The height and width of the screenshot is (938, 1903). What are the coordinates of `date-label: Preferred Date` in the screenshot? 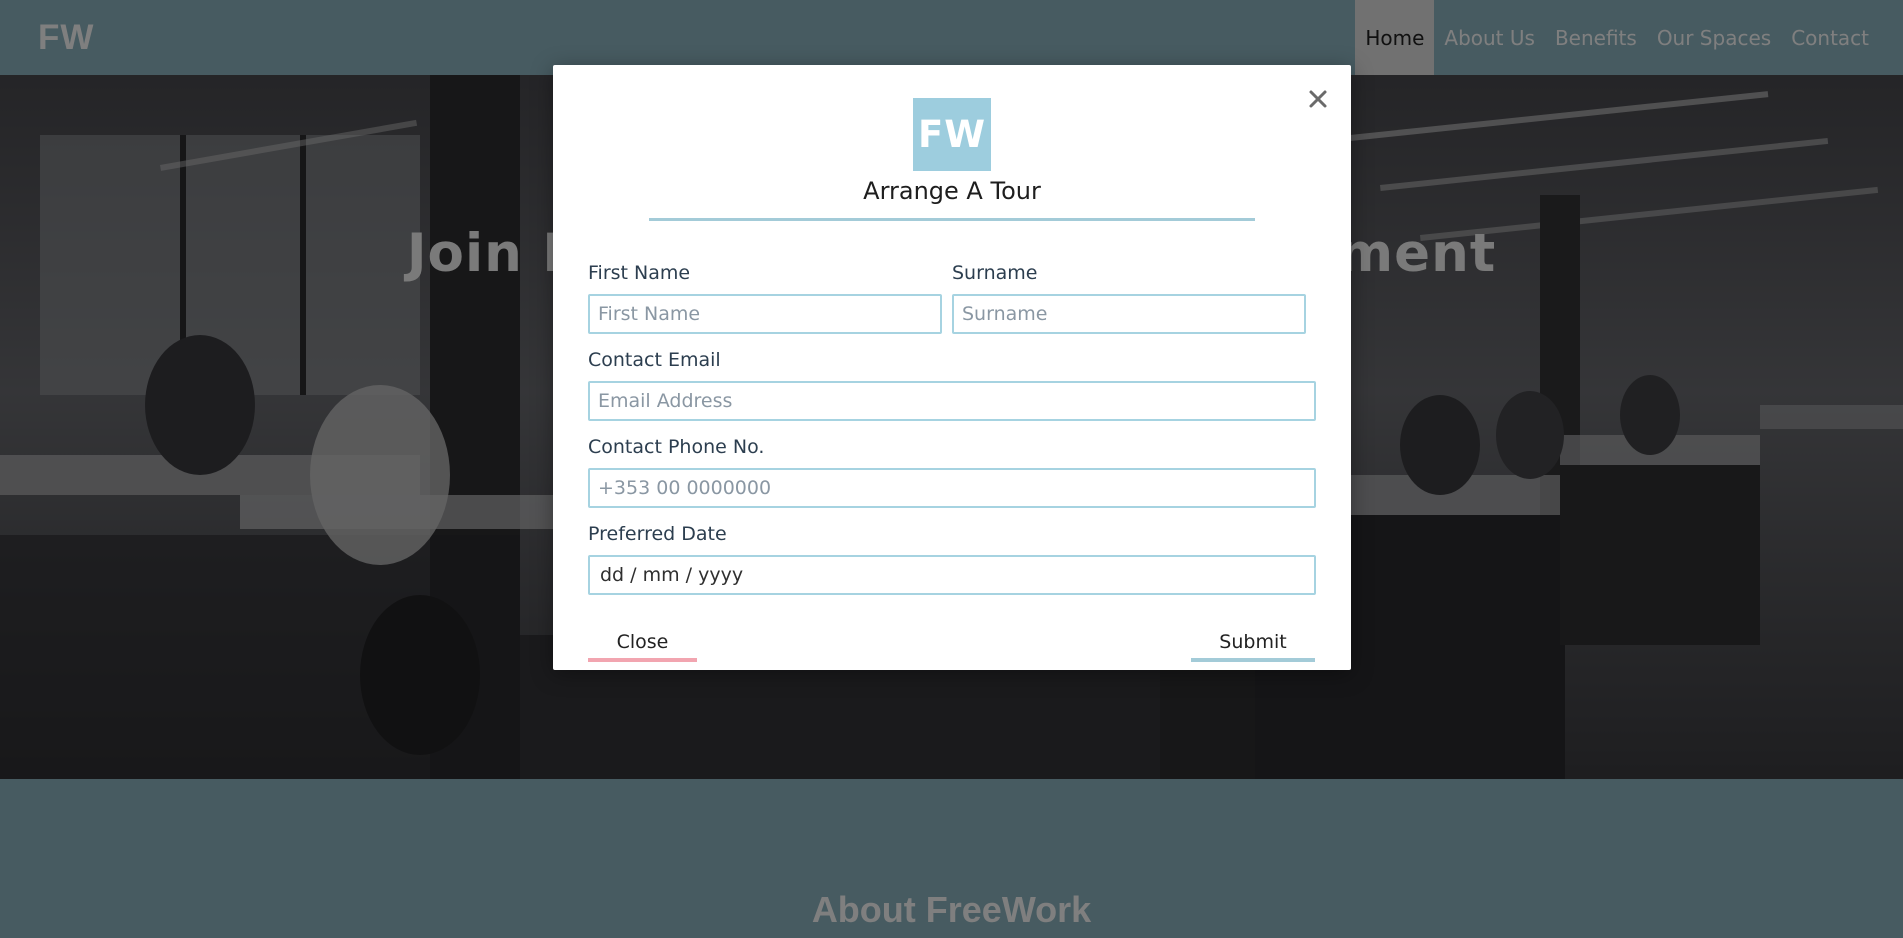 It's located at (657, 534).